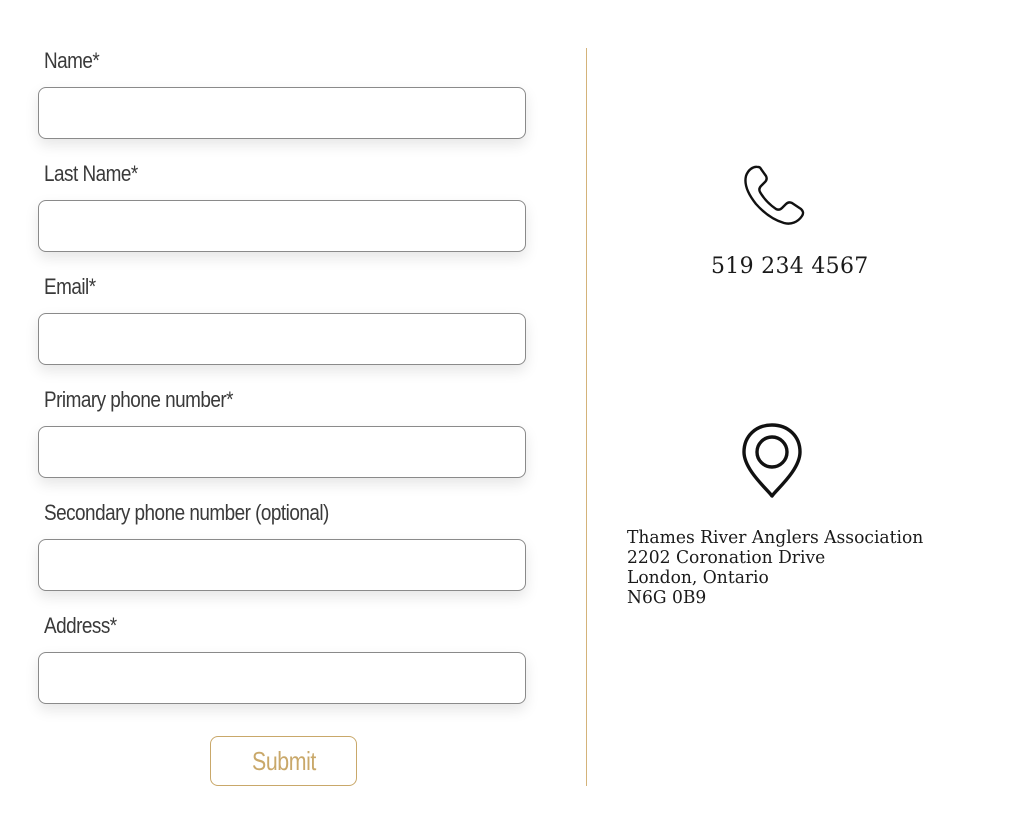 The width and height of the screenshot is (1027, 816). Describe the element at coordinates (282, 565) in the screenshot. I see `secondary-phone-input` at that location.